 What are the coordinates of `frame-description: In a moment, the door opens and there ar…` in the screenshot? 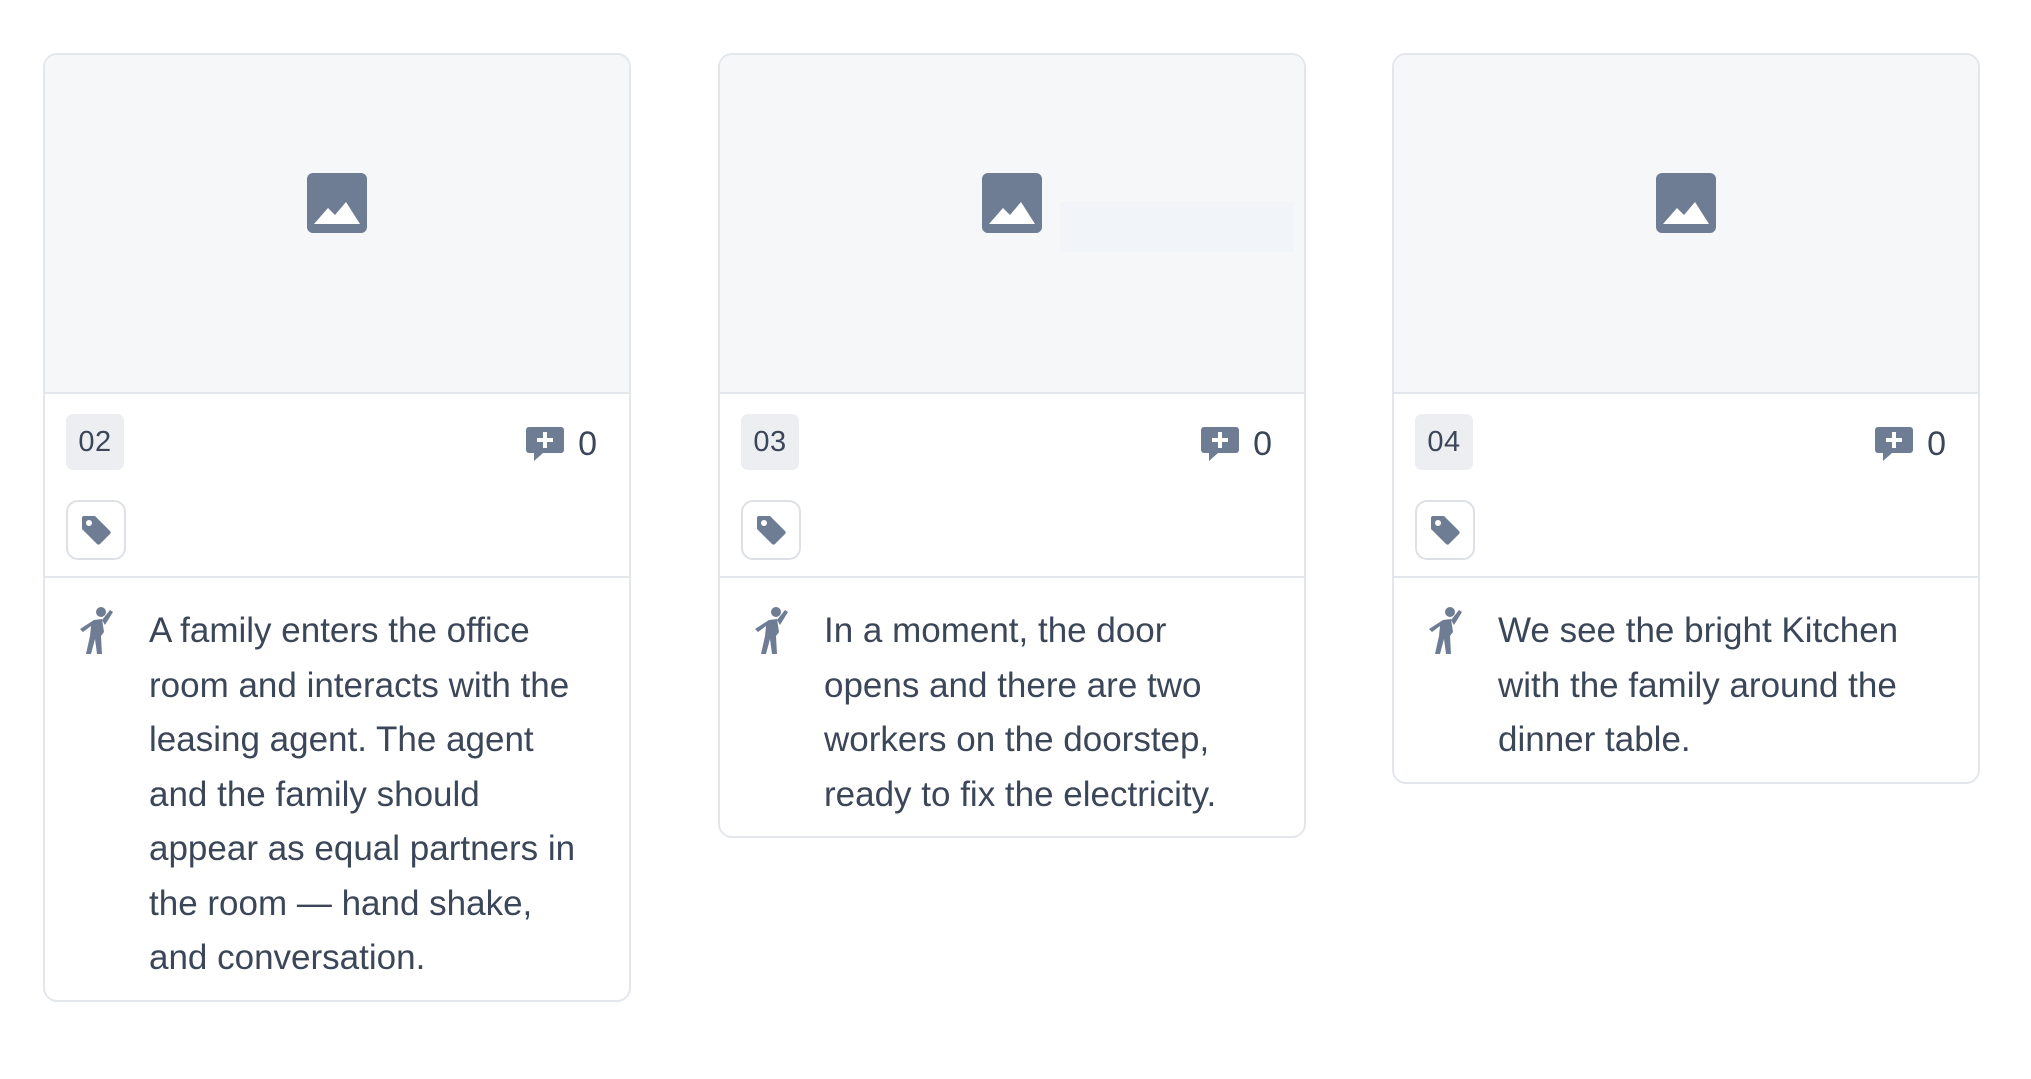 It's located at (1012, 707).